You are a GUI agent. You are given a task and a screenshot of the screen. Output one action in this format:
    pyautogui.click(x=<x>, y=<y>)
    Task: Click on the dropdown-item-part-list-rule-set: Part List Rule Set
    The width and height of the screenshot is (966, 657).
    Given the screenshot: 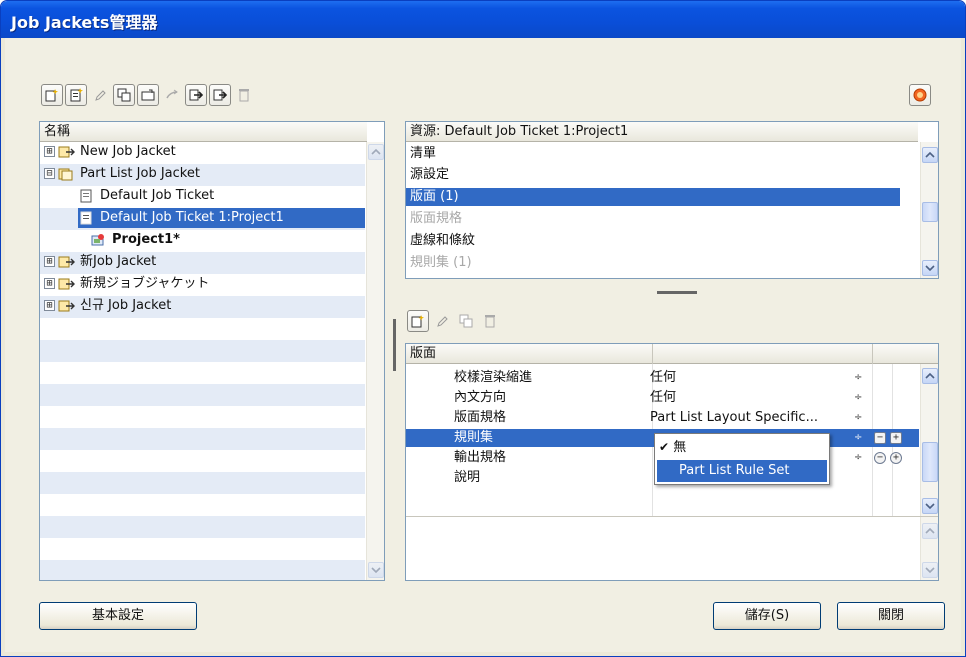 What is the action you would take?
    pyautogui.click(x=742, y=471)
    